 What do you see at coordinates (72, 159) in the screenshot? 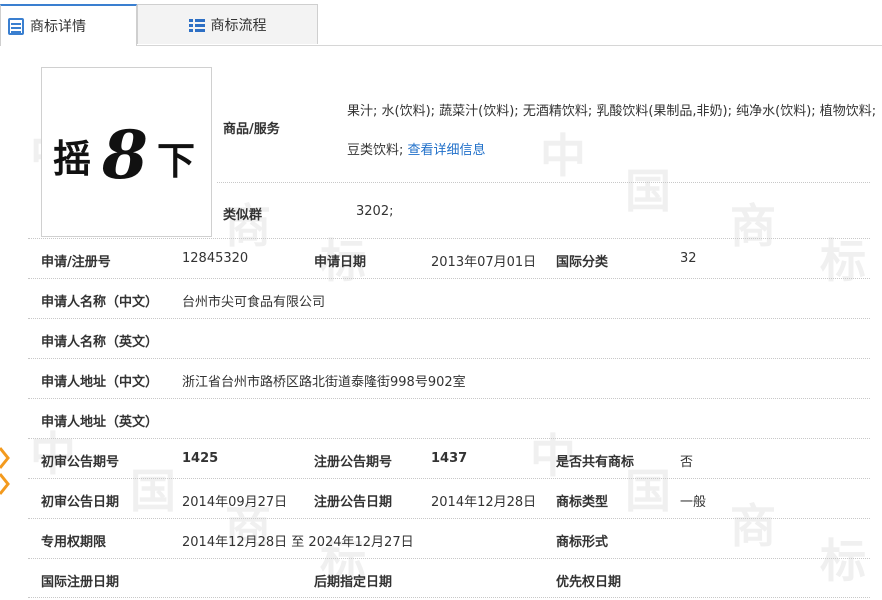
I see `logo-char: 摇` at bounding box center [72, 159].